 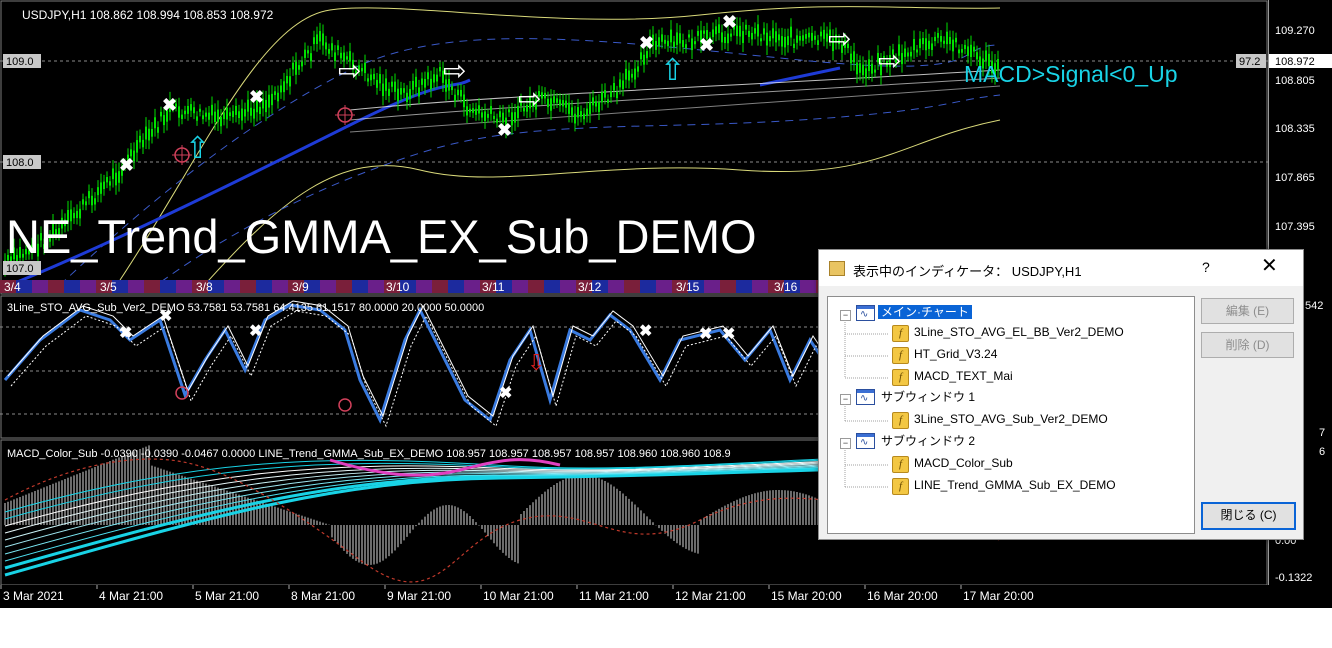 I want to click on time-label: 12 Mar 21:00, so click(x=710, y=596).